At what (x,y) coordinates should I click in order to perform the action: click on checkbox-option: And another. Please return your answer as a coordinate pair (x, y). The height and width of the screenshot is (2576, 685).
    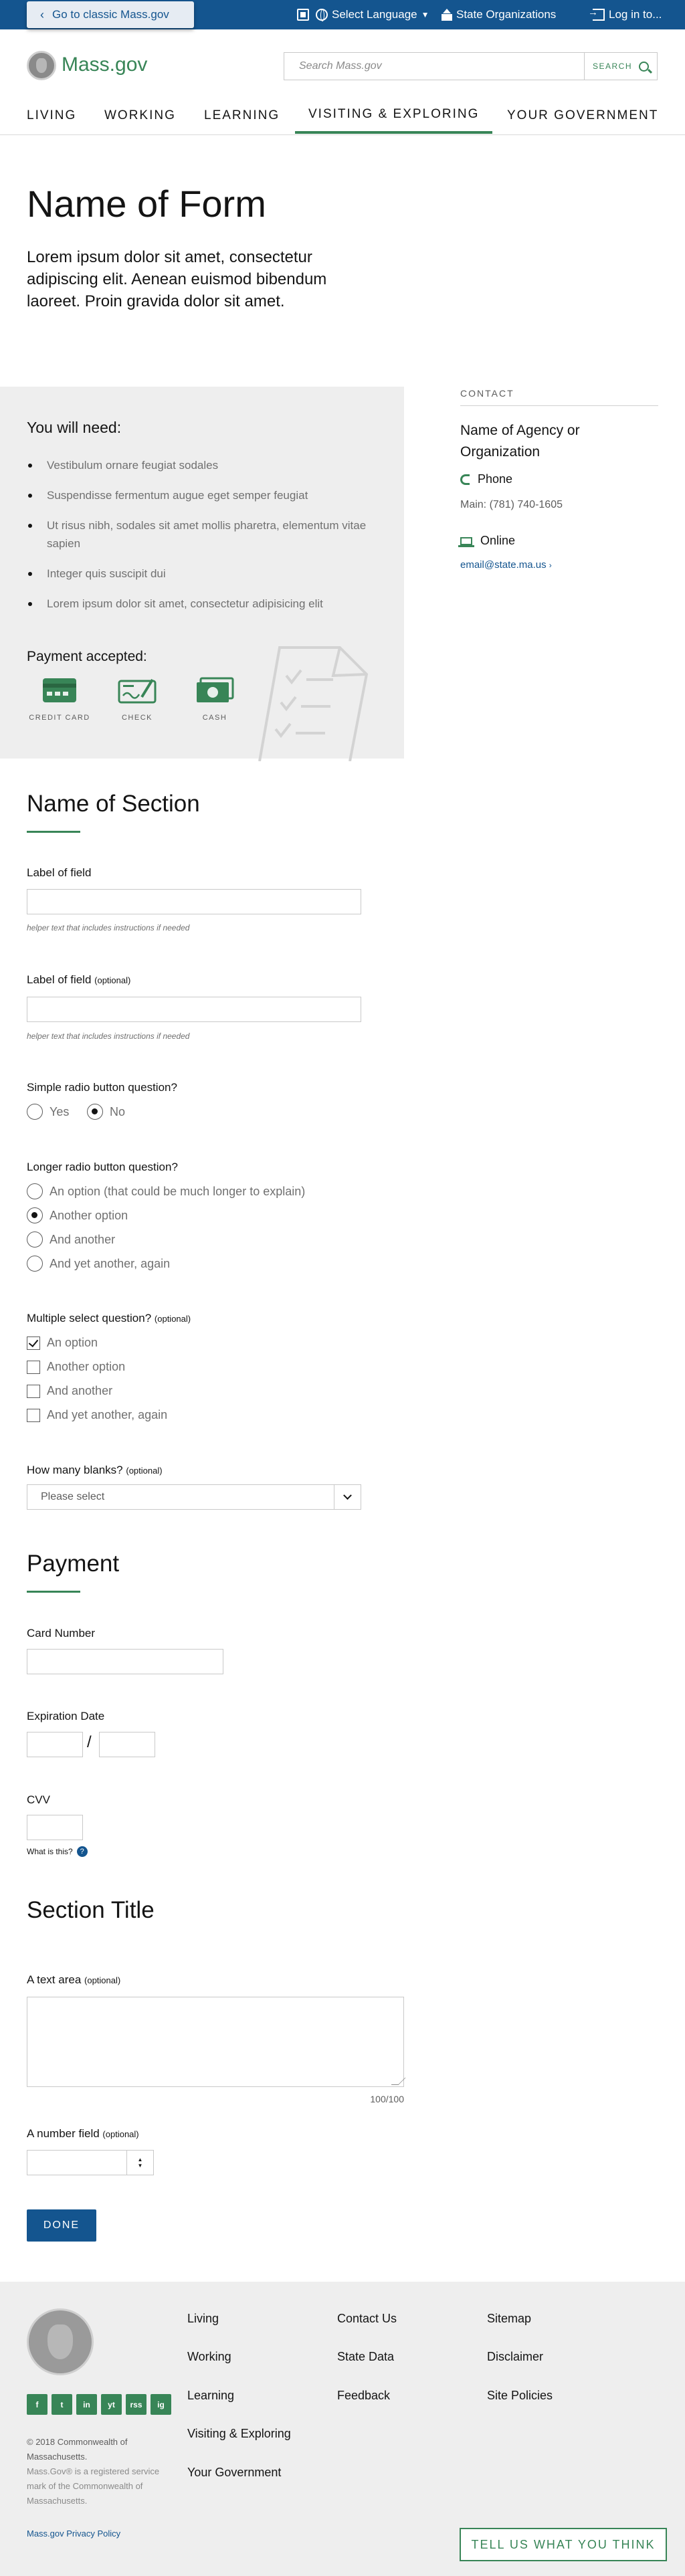
    Looking at the image, I should click on (69, 1391).